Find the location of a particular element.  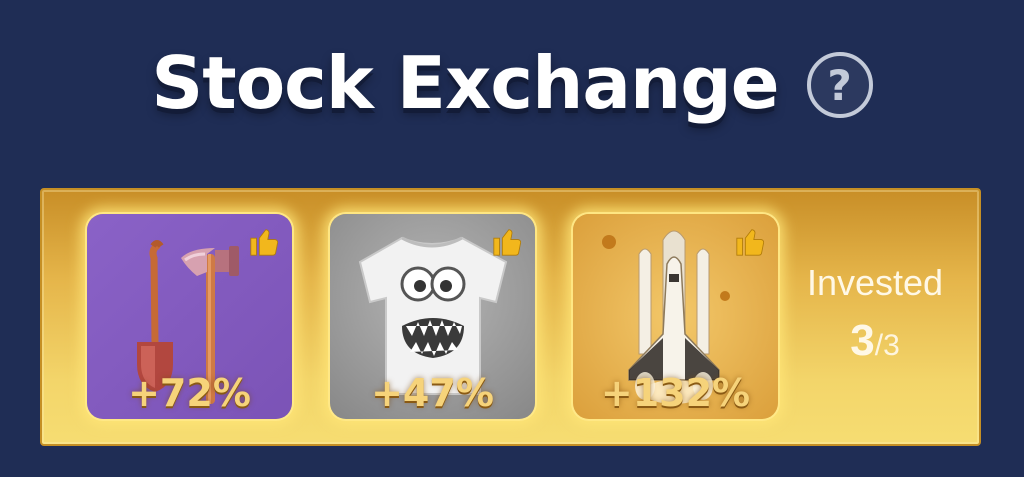

invested-current: 3 is located at coordinates (862, 340).